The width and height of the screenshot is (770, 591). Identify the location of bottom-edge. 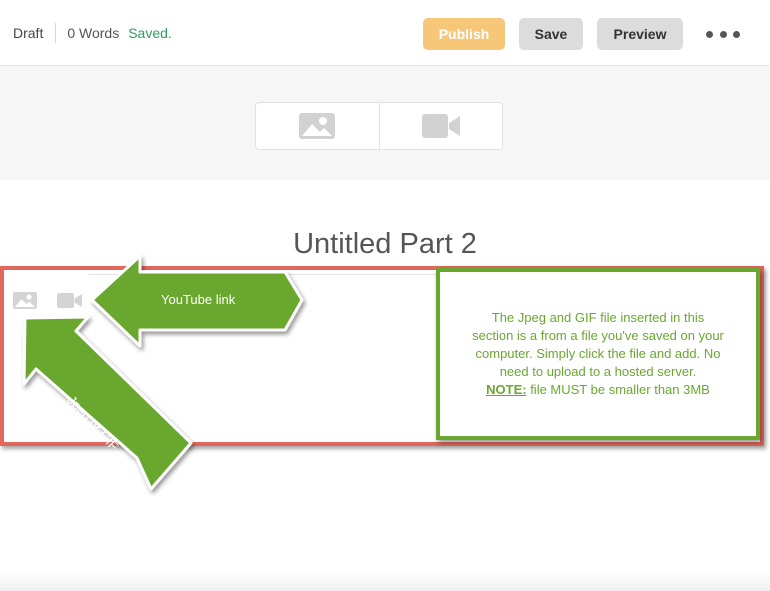
(385, 582).